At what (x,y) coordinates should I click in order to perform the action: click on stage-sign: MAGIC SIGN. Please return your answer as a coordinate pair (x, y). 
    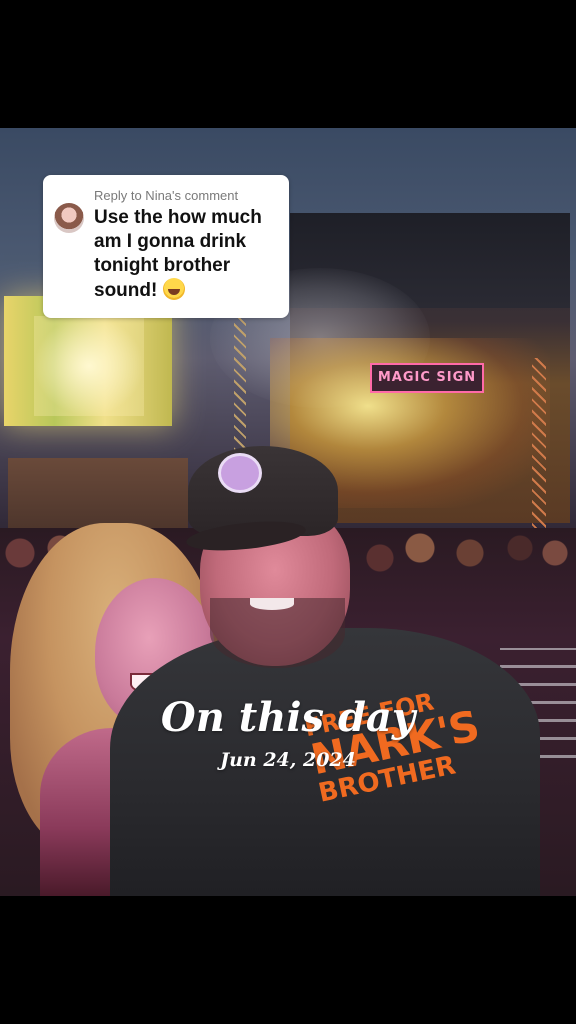
    Looking at the image, I should click on (427, 378).